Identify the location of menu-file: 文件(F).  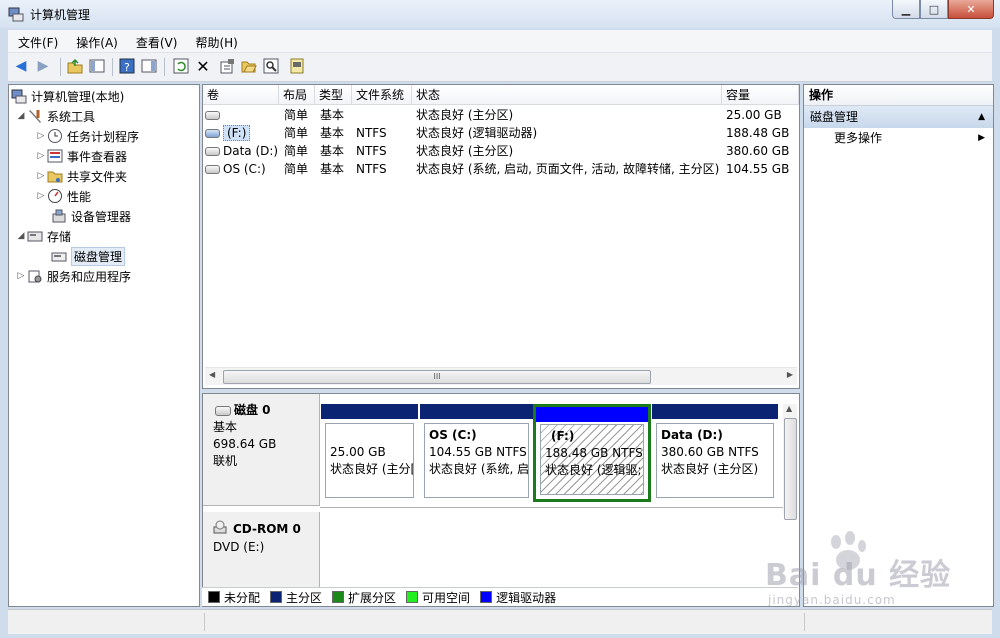
(37, 41).